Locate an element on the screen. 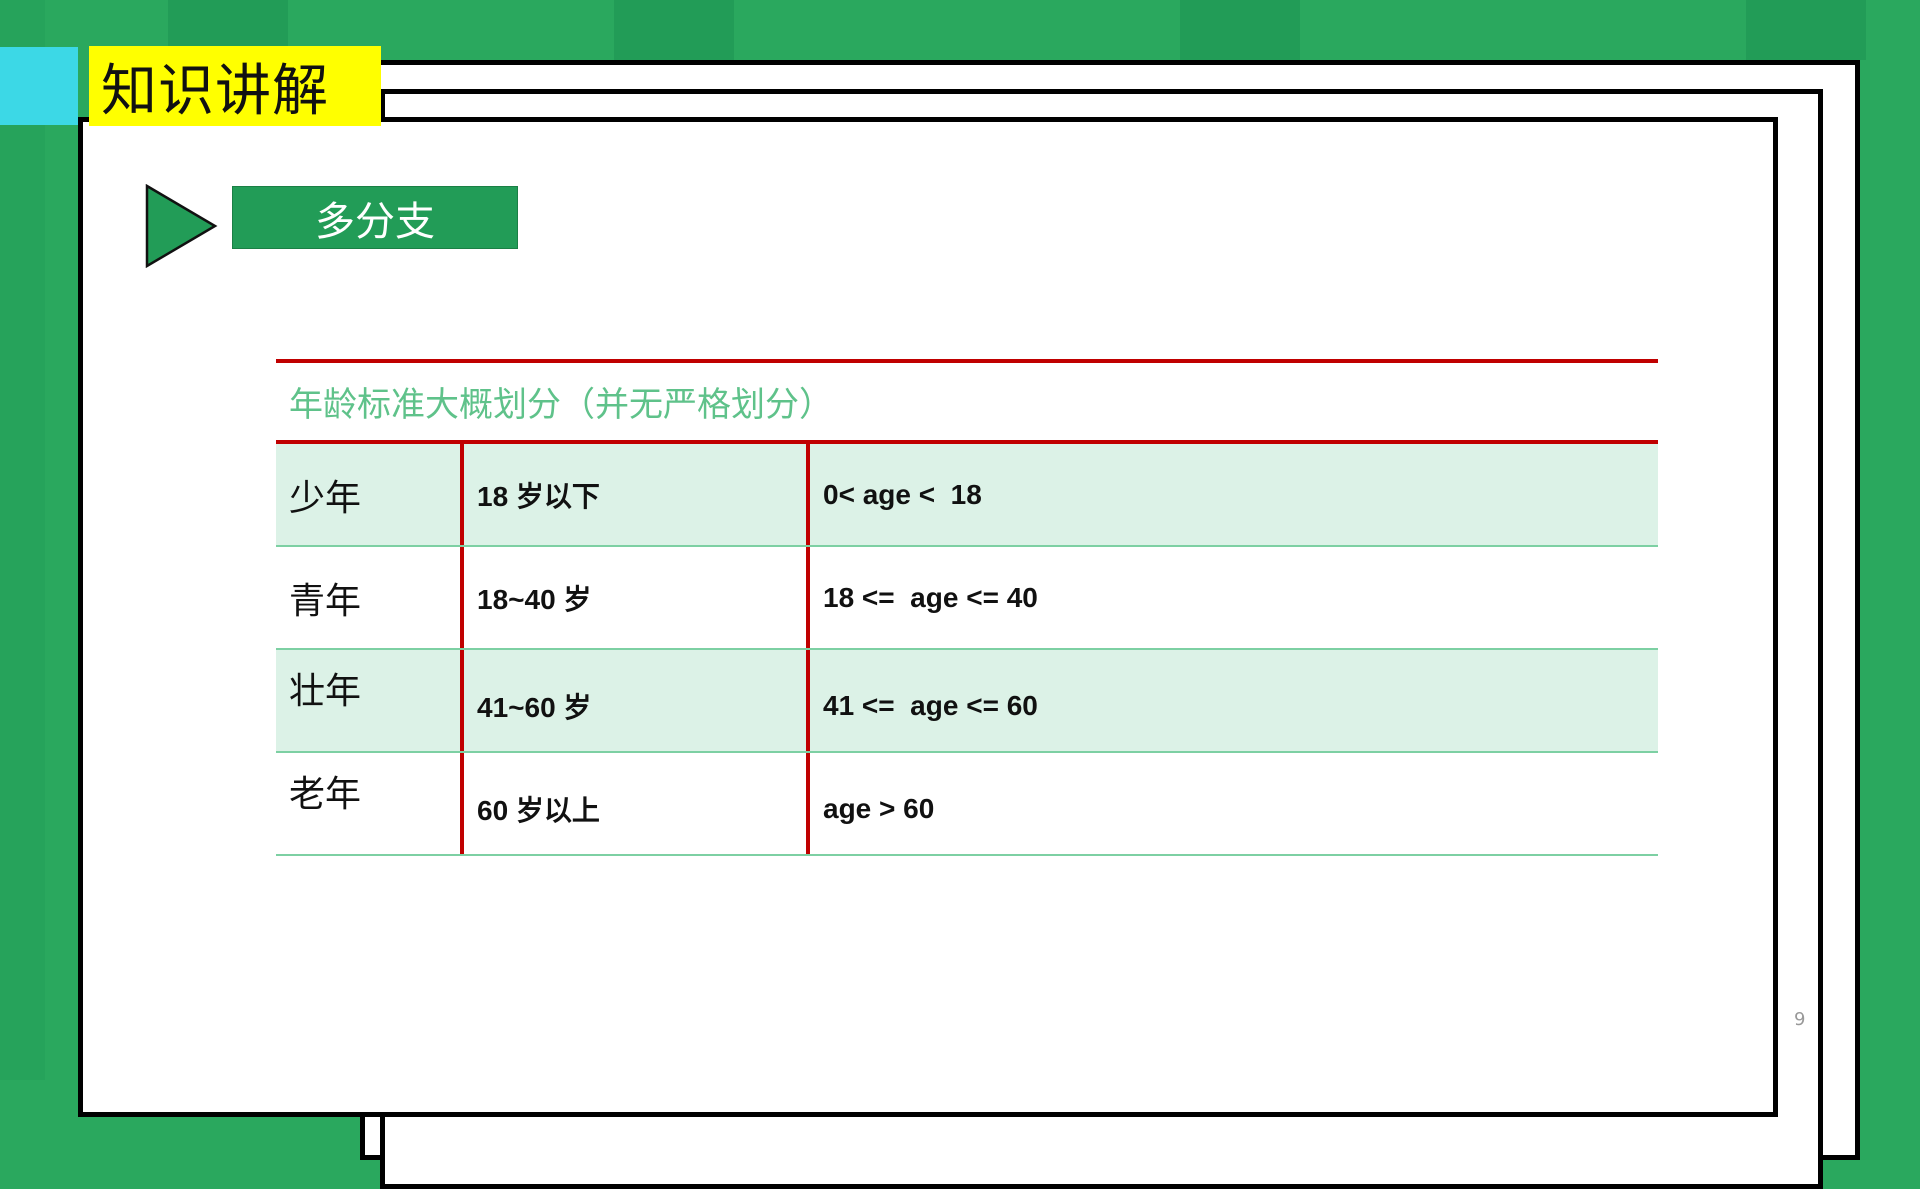  left-band is located at coordinates (22, 540).